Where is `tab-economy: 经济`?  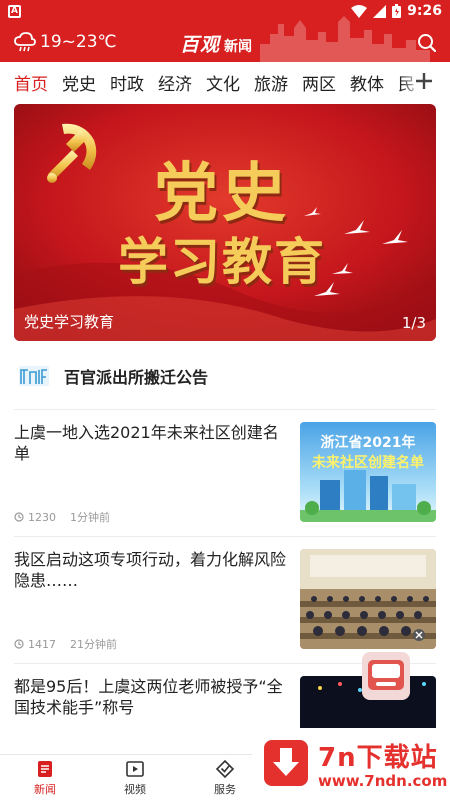
tab-economy: 经济 is located at coordinates (175, 82).